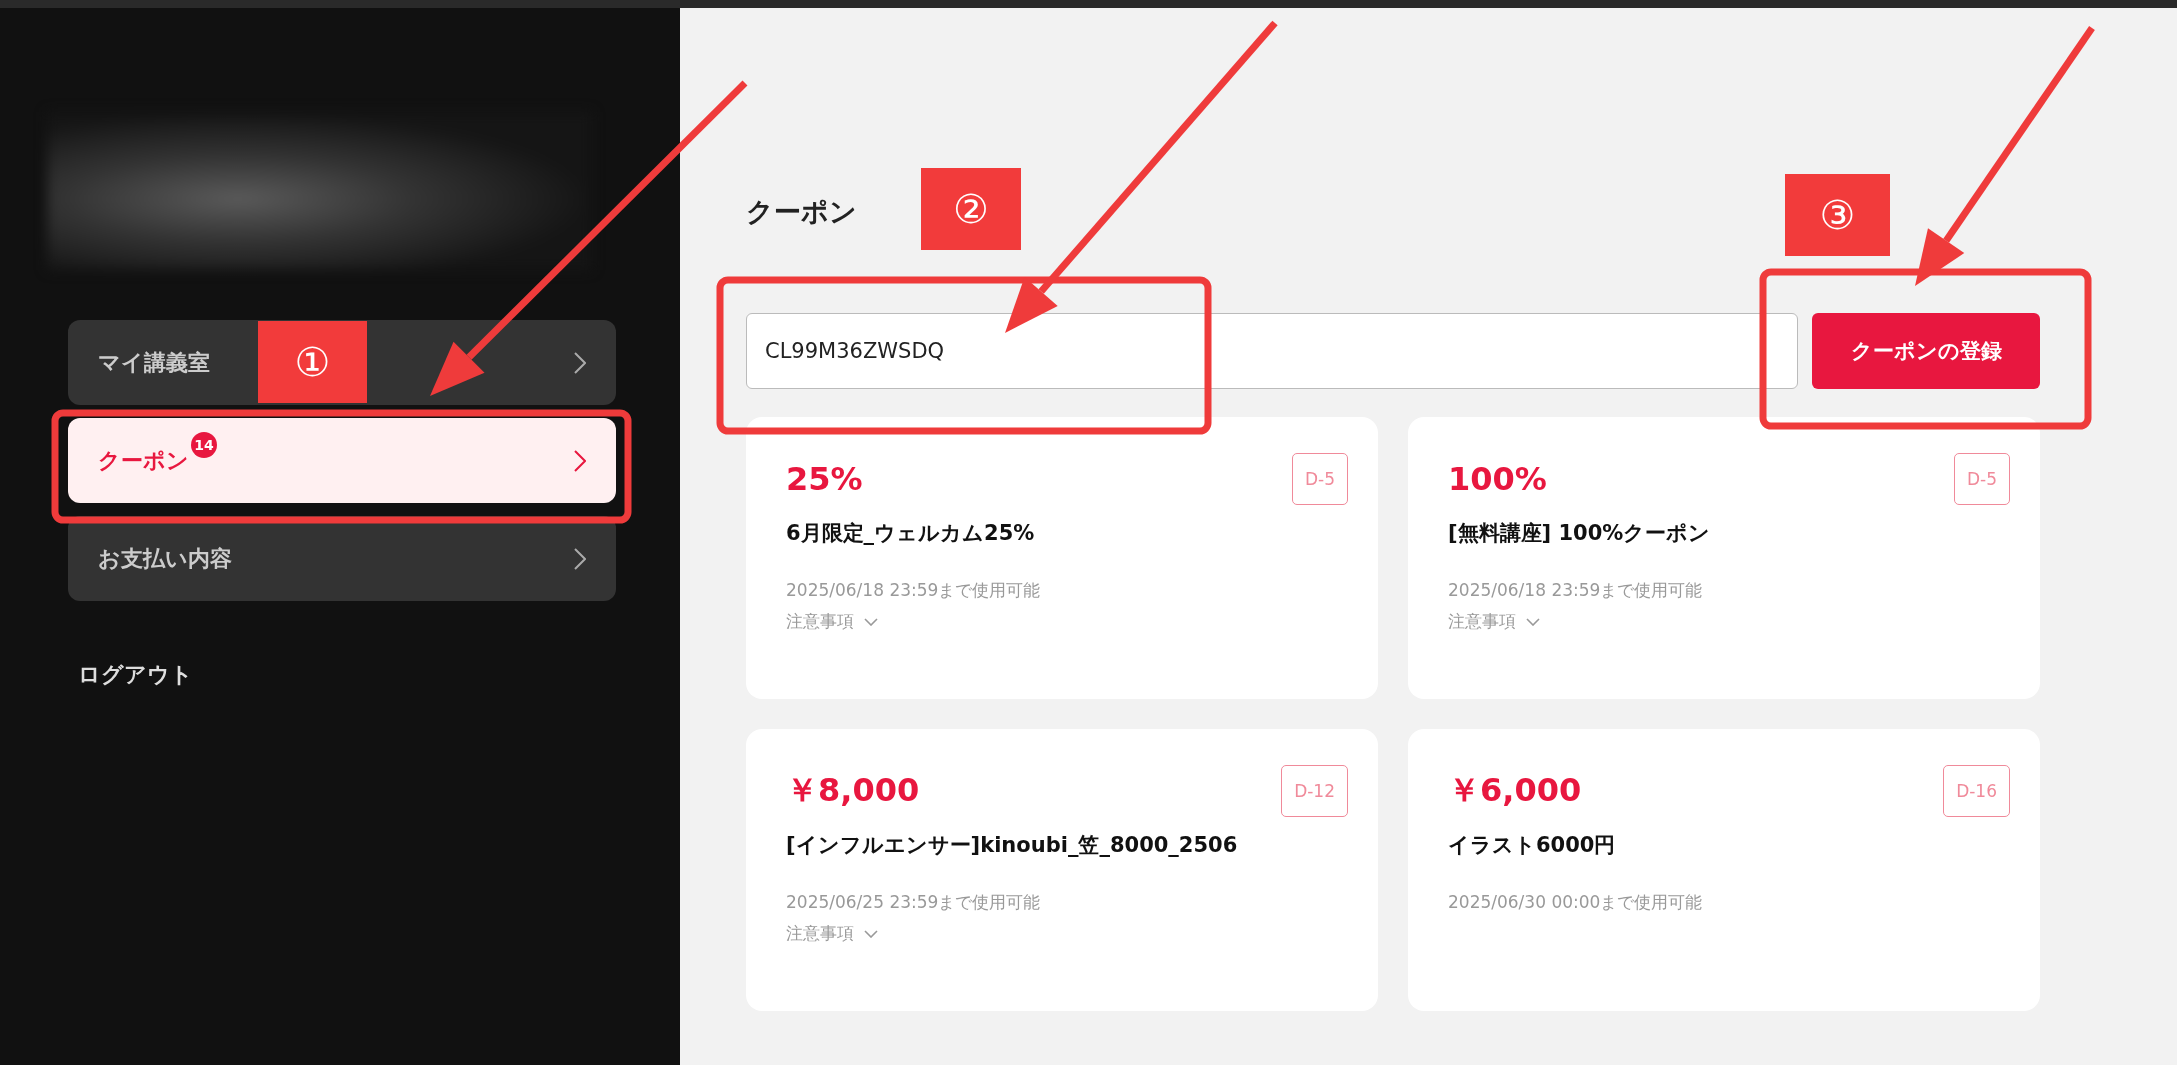  I want to click on discount-amount: 100%, so click(1497, 479).